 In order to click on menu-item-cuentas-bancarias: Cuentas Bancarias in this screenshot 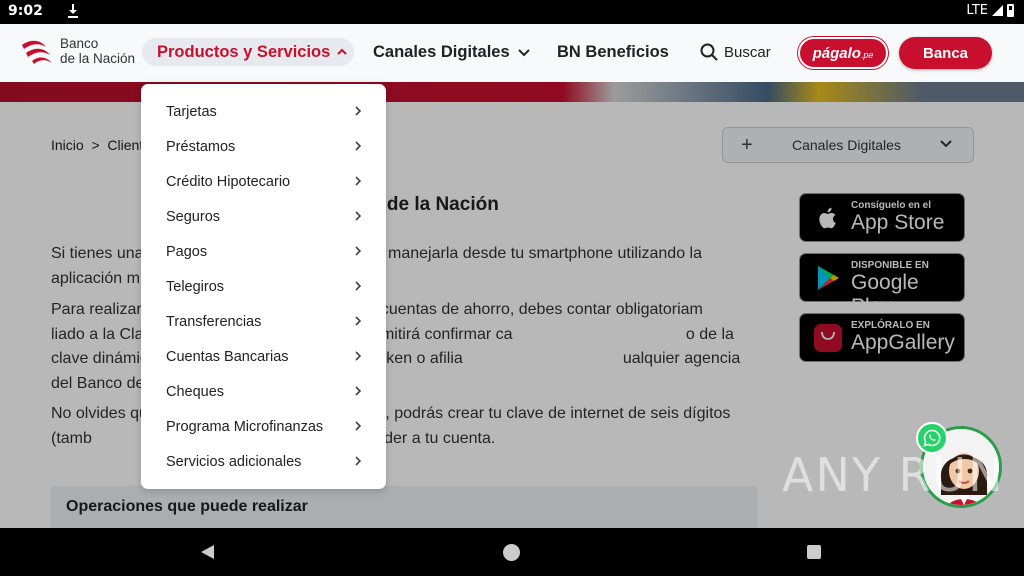, I will do `click(263, 356)`.